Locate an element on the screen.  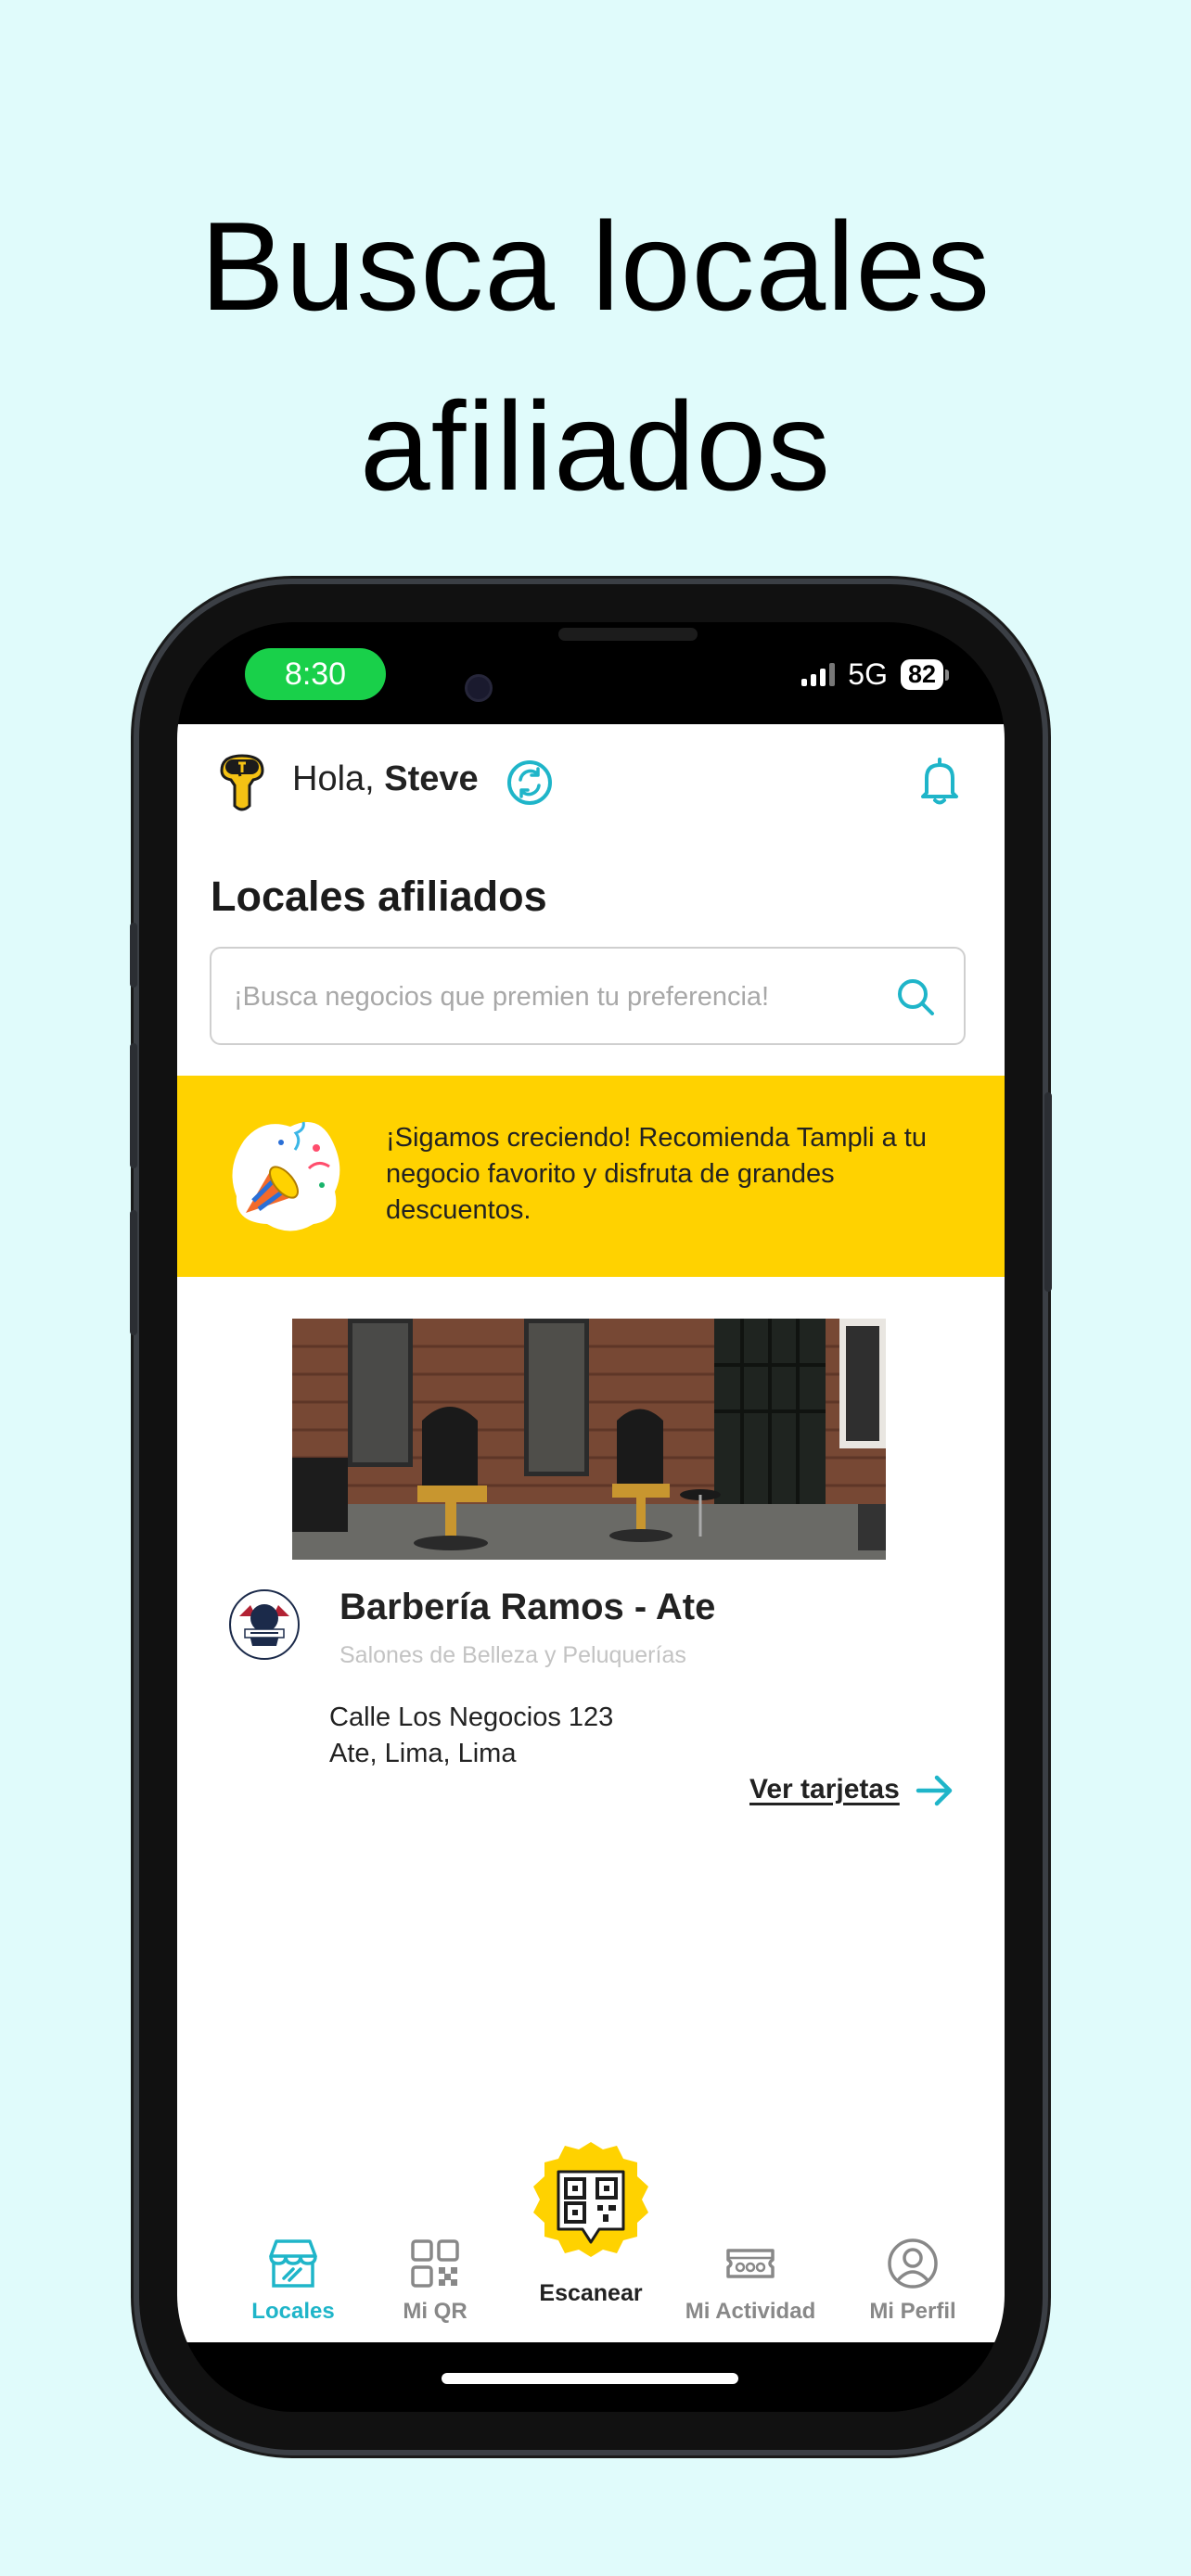
nav-mi-qr: Mi QR is located at coordinates (435, 2280).